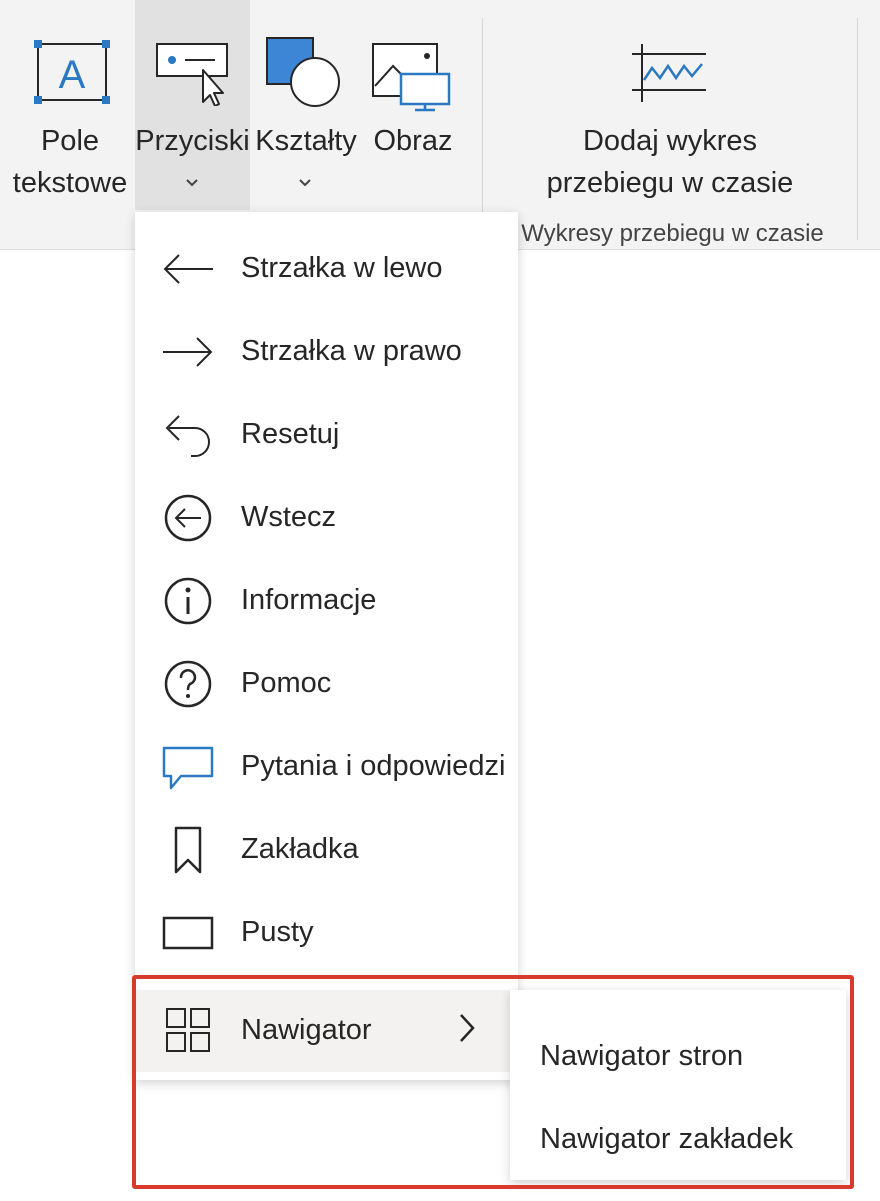 This screenshot has height=1201, width=880. Describe the element at coordinates (188, 1030) in the screenshot. I see `navigator-grid-icon` at that location.